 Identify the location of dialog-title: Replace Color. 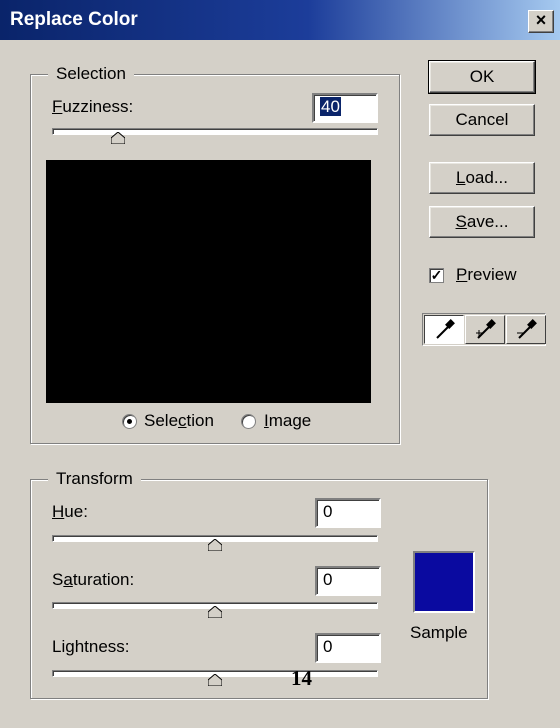
(74, 19).